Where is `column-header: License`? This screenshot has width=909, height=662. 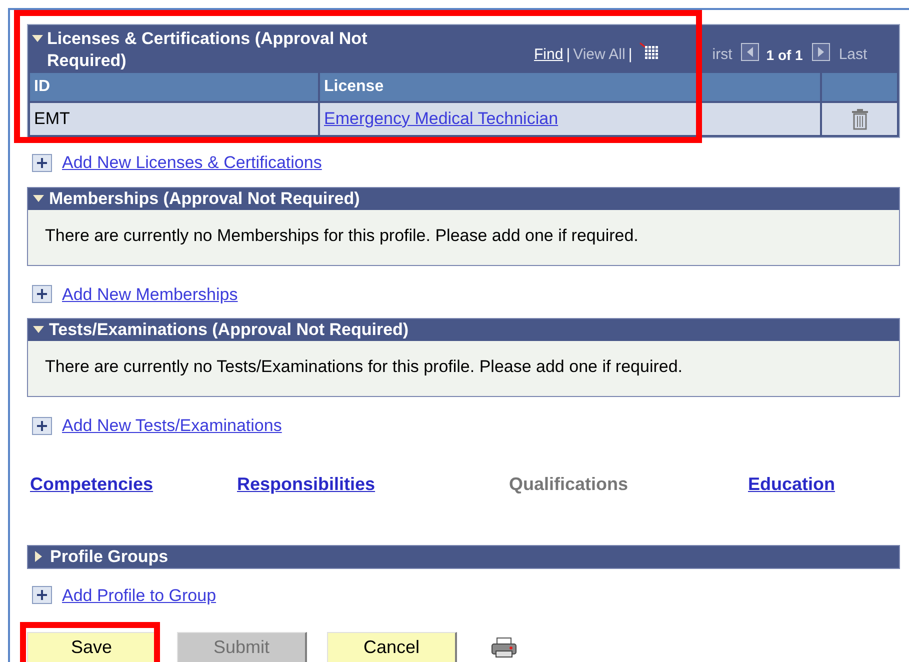 column-header: License is located at coordinates (570, 87).